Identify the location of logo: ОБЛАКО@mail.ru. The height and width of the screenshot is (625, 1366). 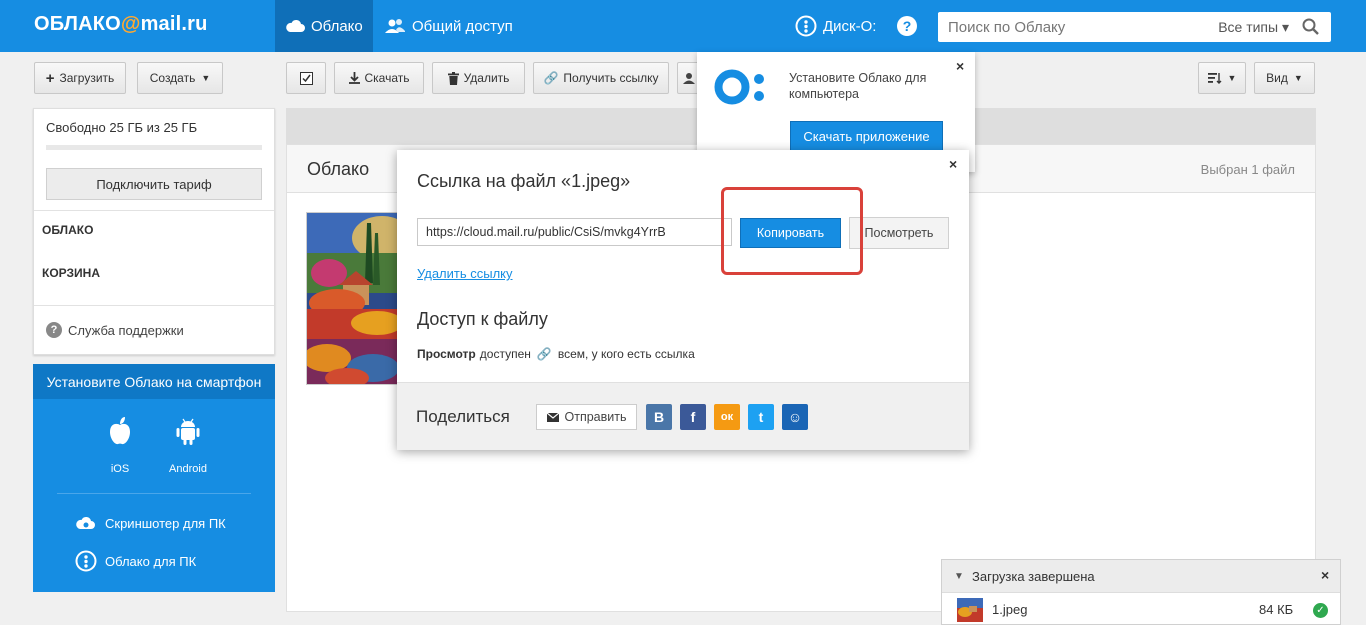
(121, 24).